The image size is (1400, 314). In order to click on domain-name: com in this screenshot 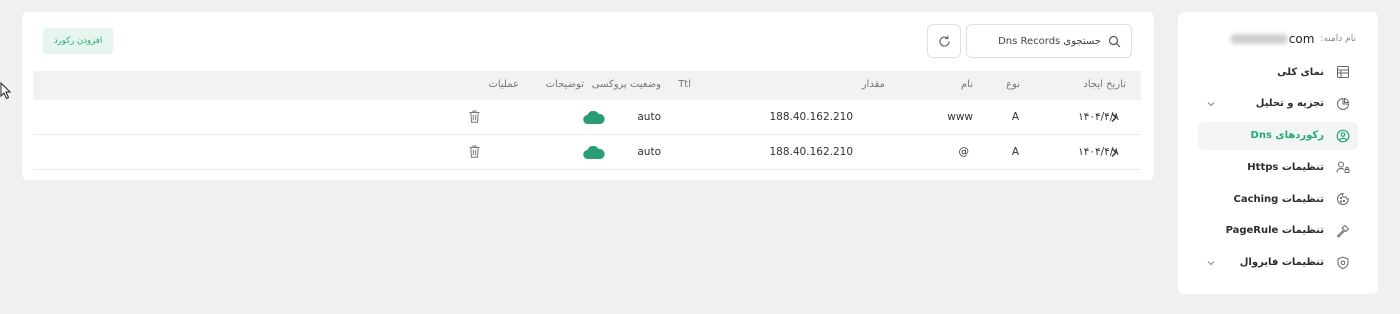, I will do `click(1272, 39)`.